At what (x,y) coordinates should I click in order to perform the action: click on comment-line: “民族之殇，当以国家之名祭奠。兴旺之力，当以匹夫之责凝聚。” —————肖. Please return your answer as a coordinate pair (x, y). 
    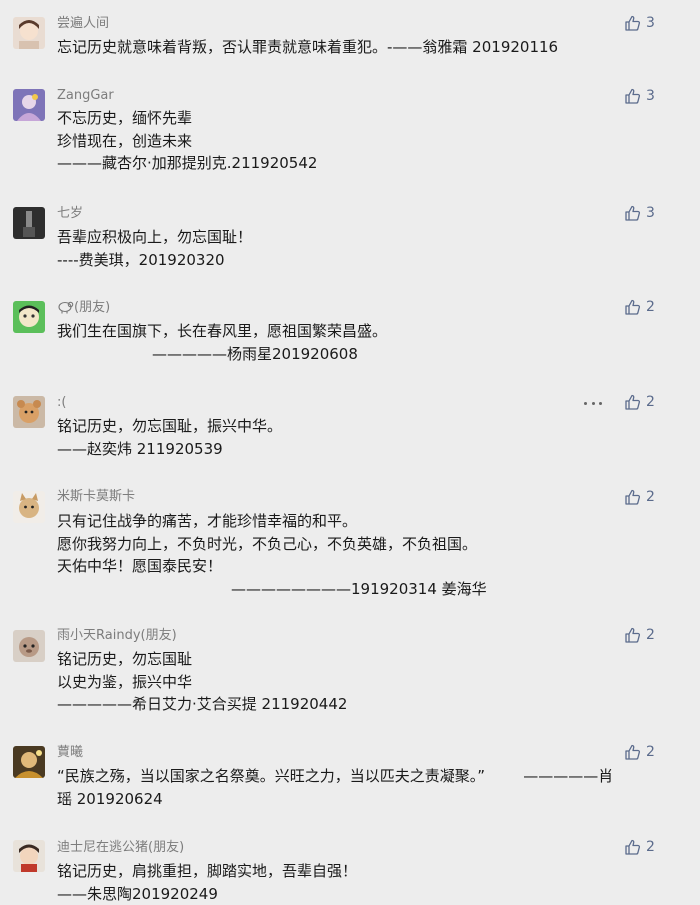
    Looking at the image, I should click on (335, 776).